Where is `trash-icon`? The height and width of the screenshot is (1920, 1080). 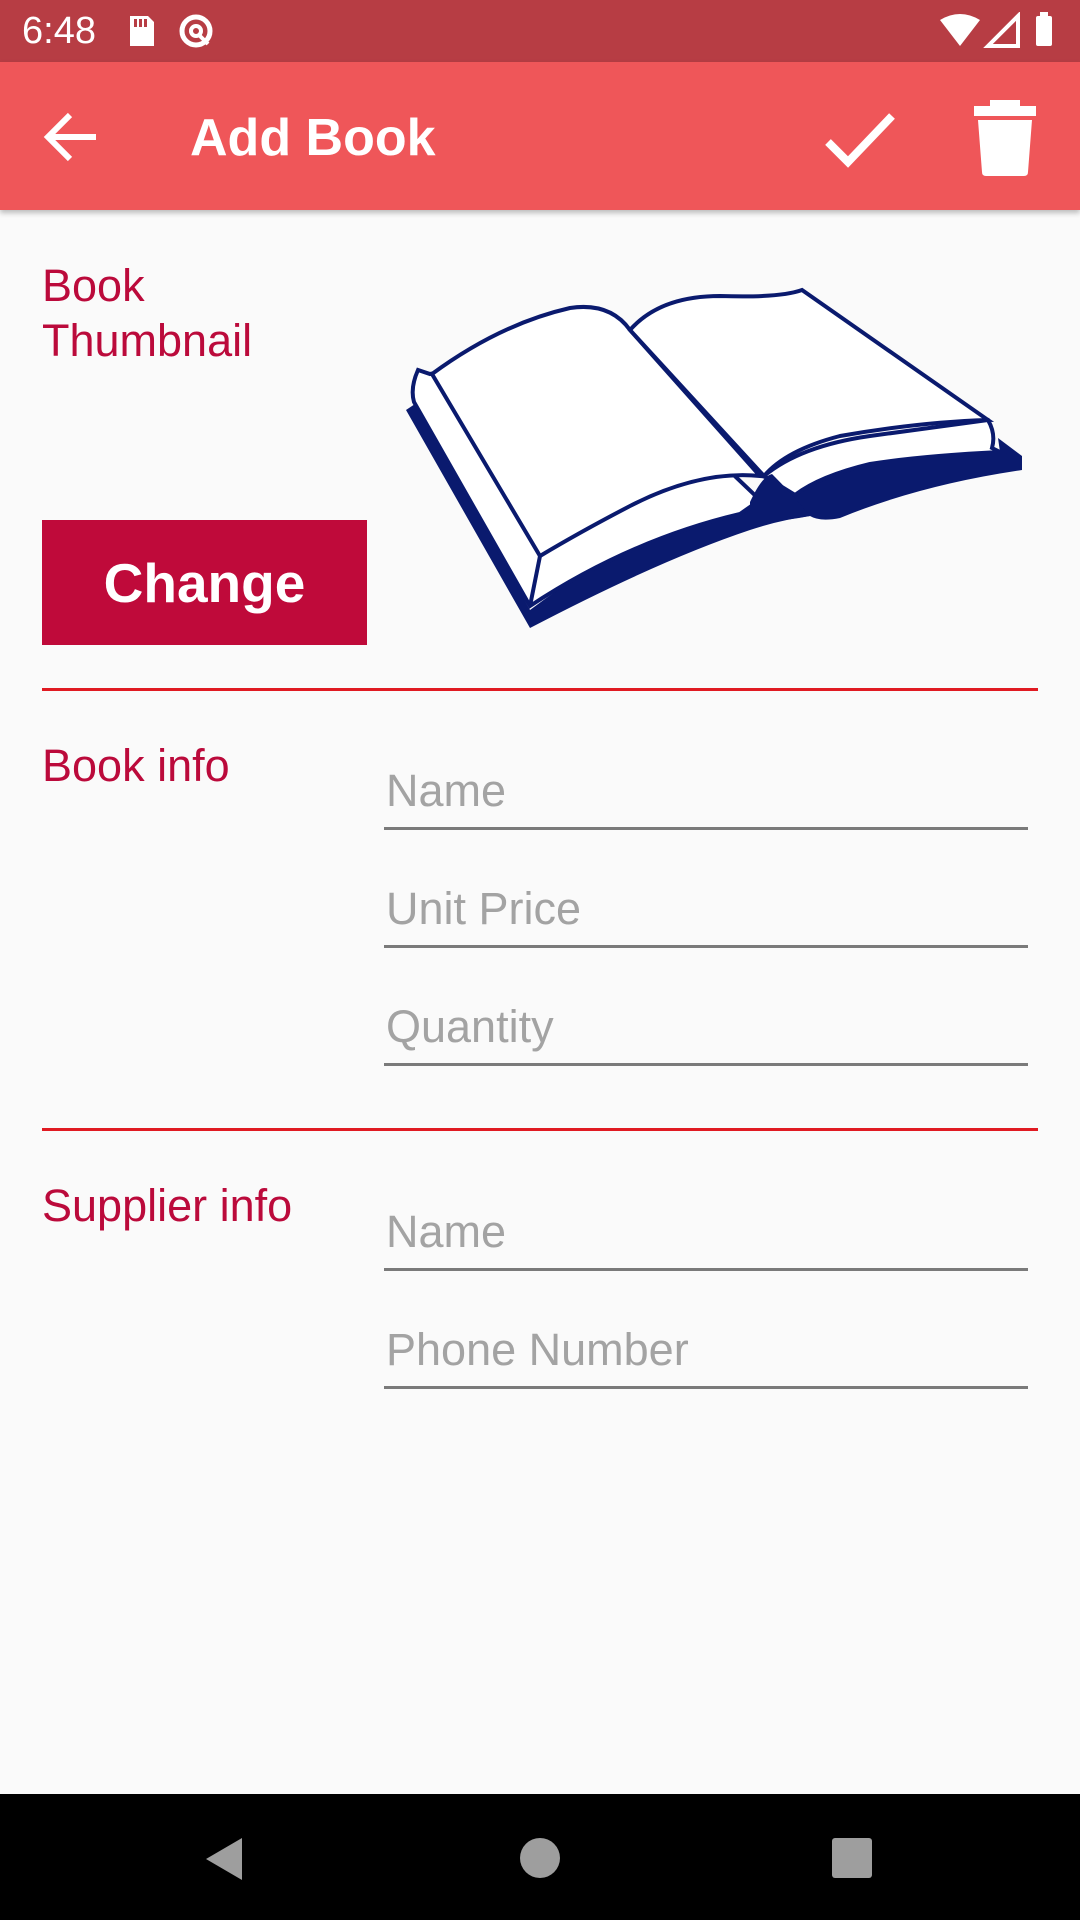 trash-icon is located at coordinates (1005, 138).